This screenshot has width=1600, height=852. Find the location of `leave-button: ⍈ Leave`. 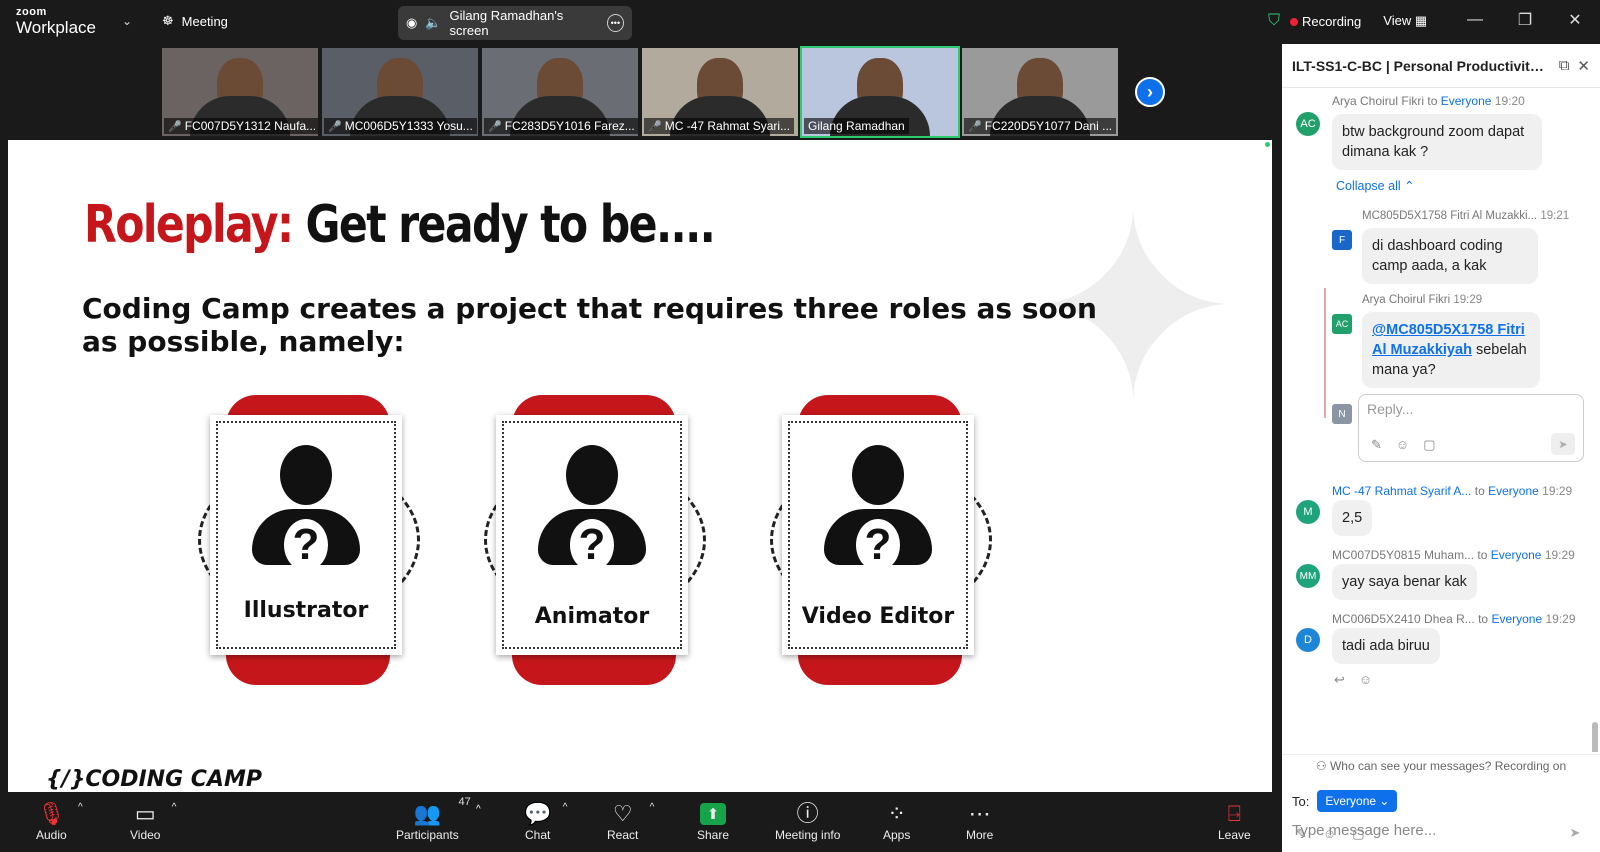

leave-button: ⍈ Leave is located at coordinates (1234, 821).